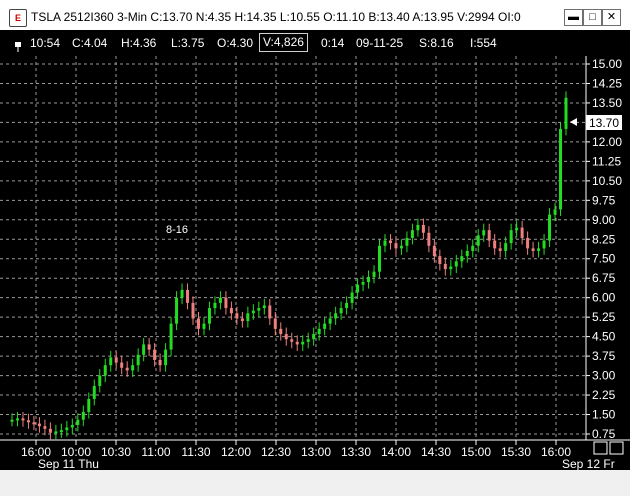 This screenshot has height=496, width=630. What do you see at coordinates (604, 415) in the screenshot?
I see `y-tick-label: 1.50` at bounding box center [604, 415].